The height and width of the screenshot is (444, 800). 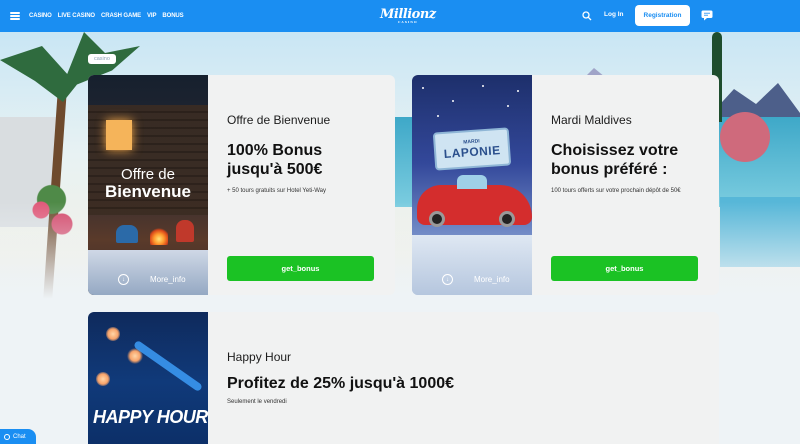 What do you see at coordinates (276, 191) in the screenshot?
I see `promo-description: + 50 tours gratuits sur Hotel Yeti-Way` at bounding box center [276, 191].